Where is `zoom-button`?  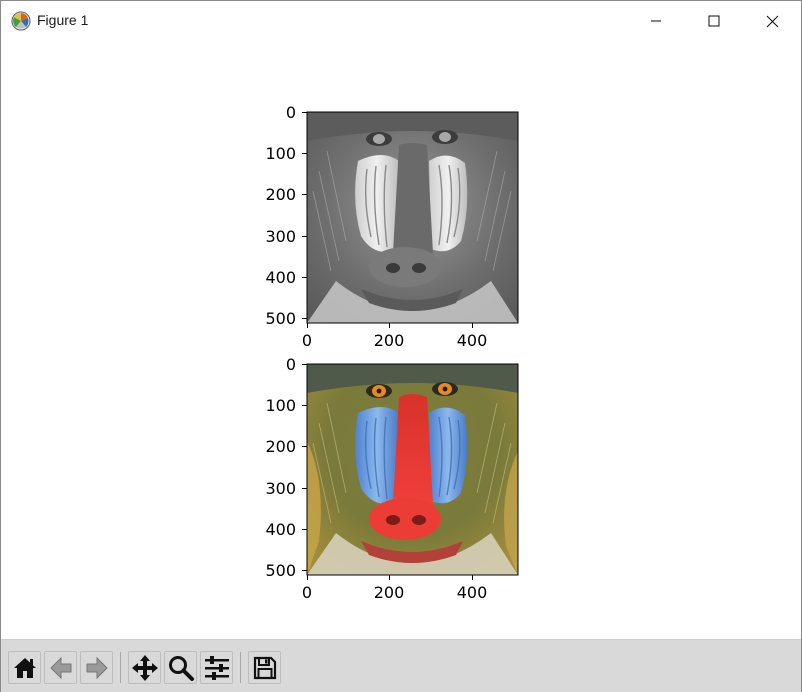
zoom-button is located at coordinates (180, 667).